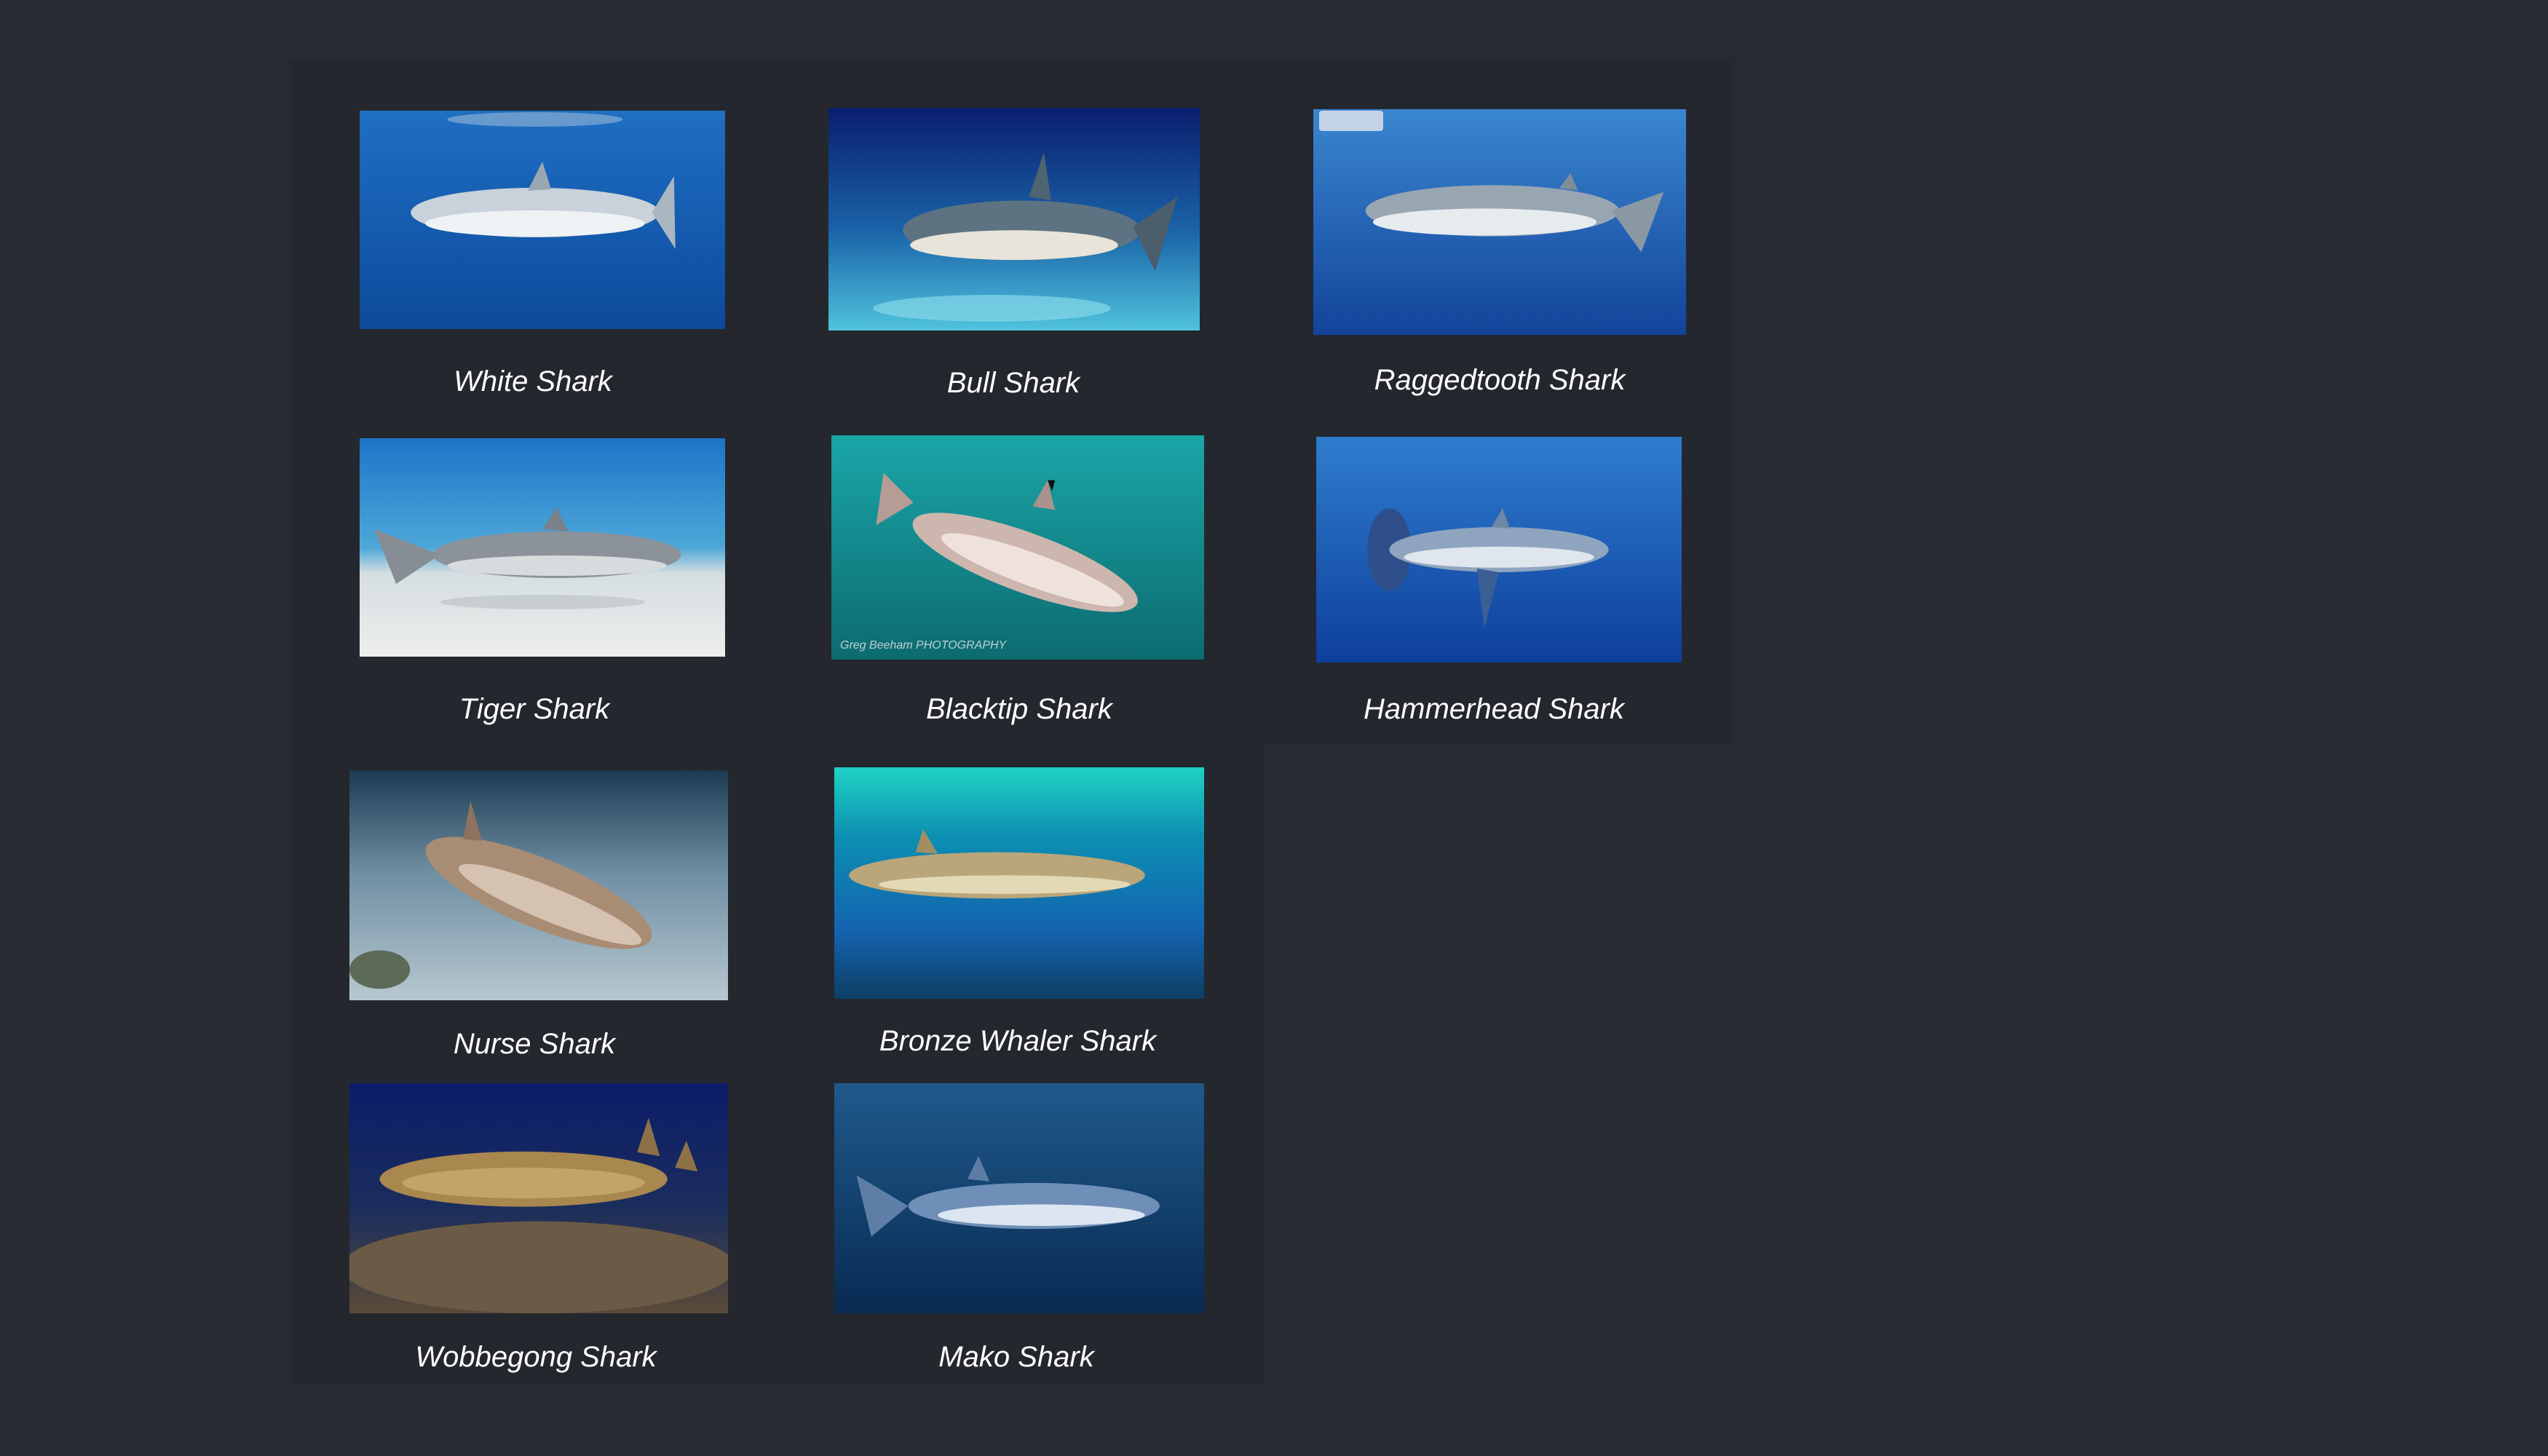  Describe the element at coordinates (542, 220) in the screenshot. I see `white-shark-photo` at that location.